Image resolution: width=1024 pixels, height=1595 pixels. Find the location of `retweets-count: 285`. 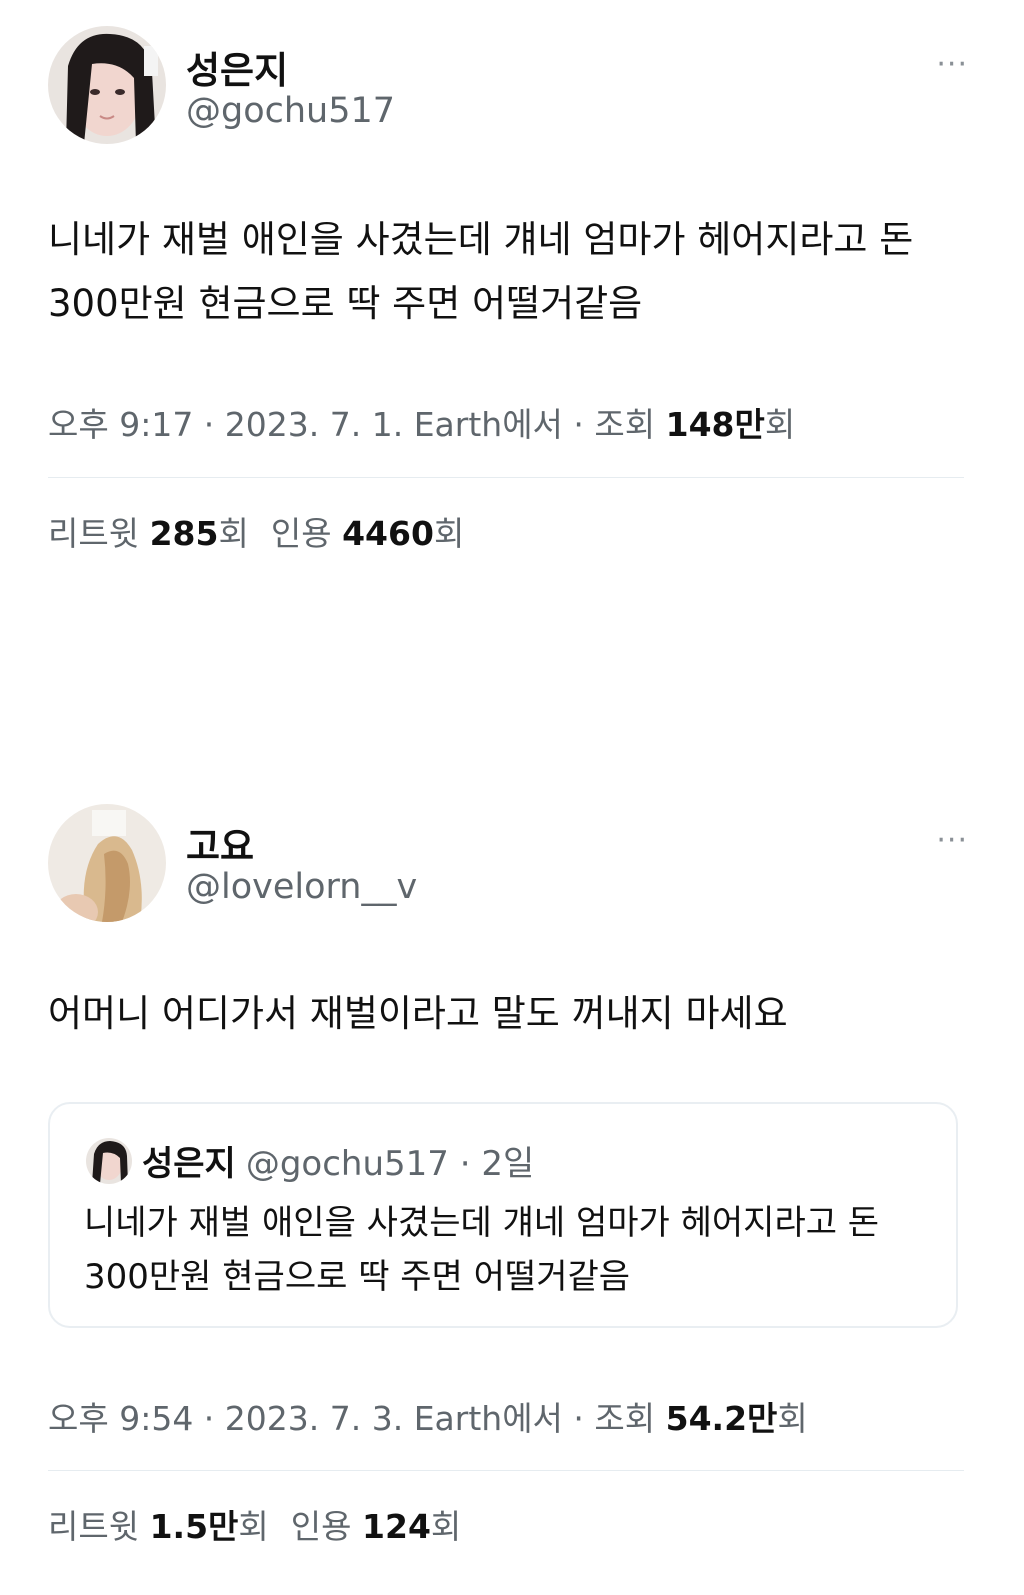

retweets-count: 285 is located at coordinates (184, 533).